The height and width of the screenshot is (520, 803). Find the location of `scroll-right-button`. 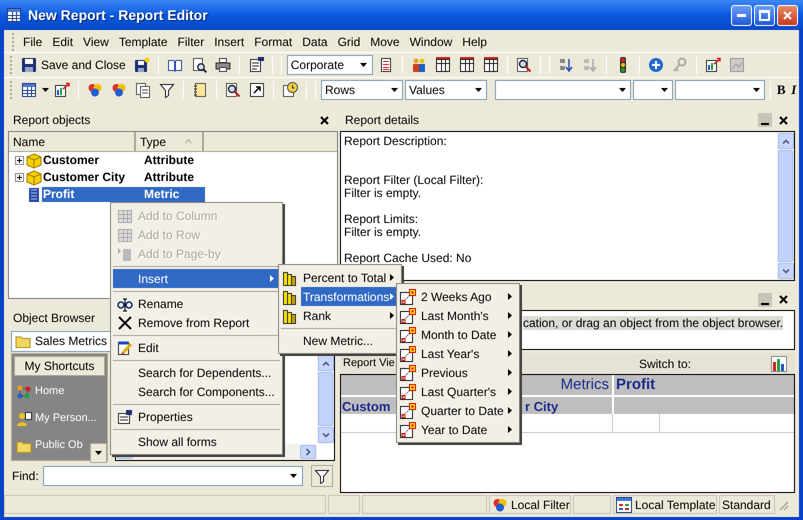

scroll-right-button is located at coordinates (308, 452).